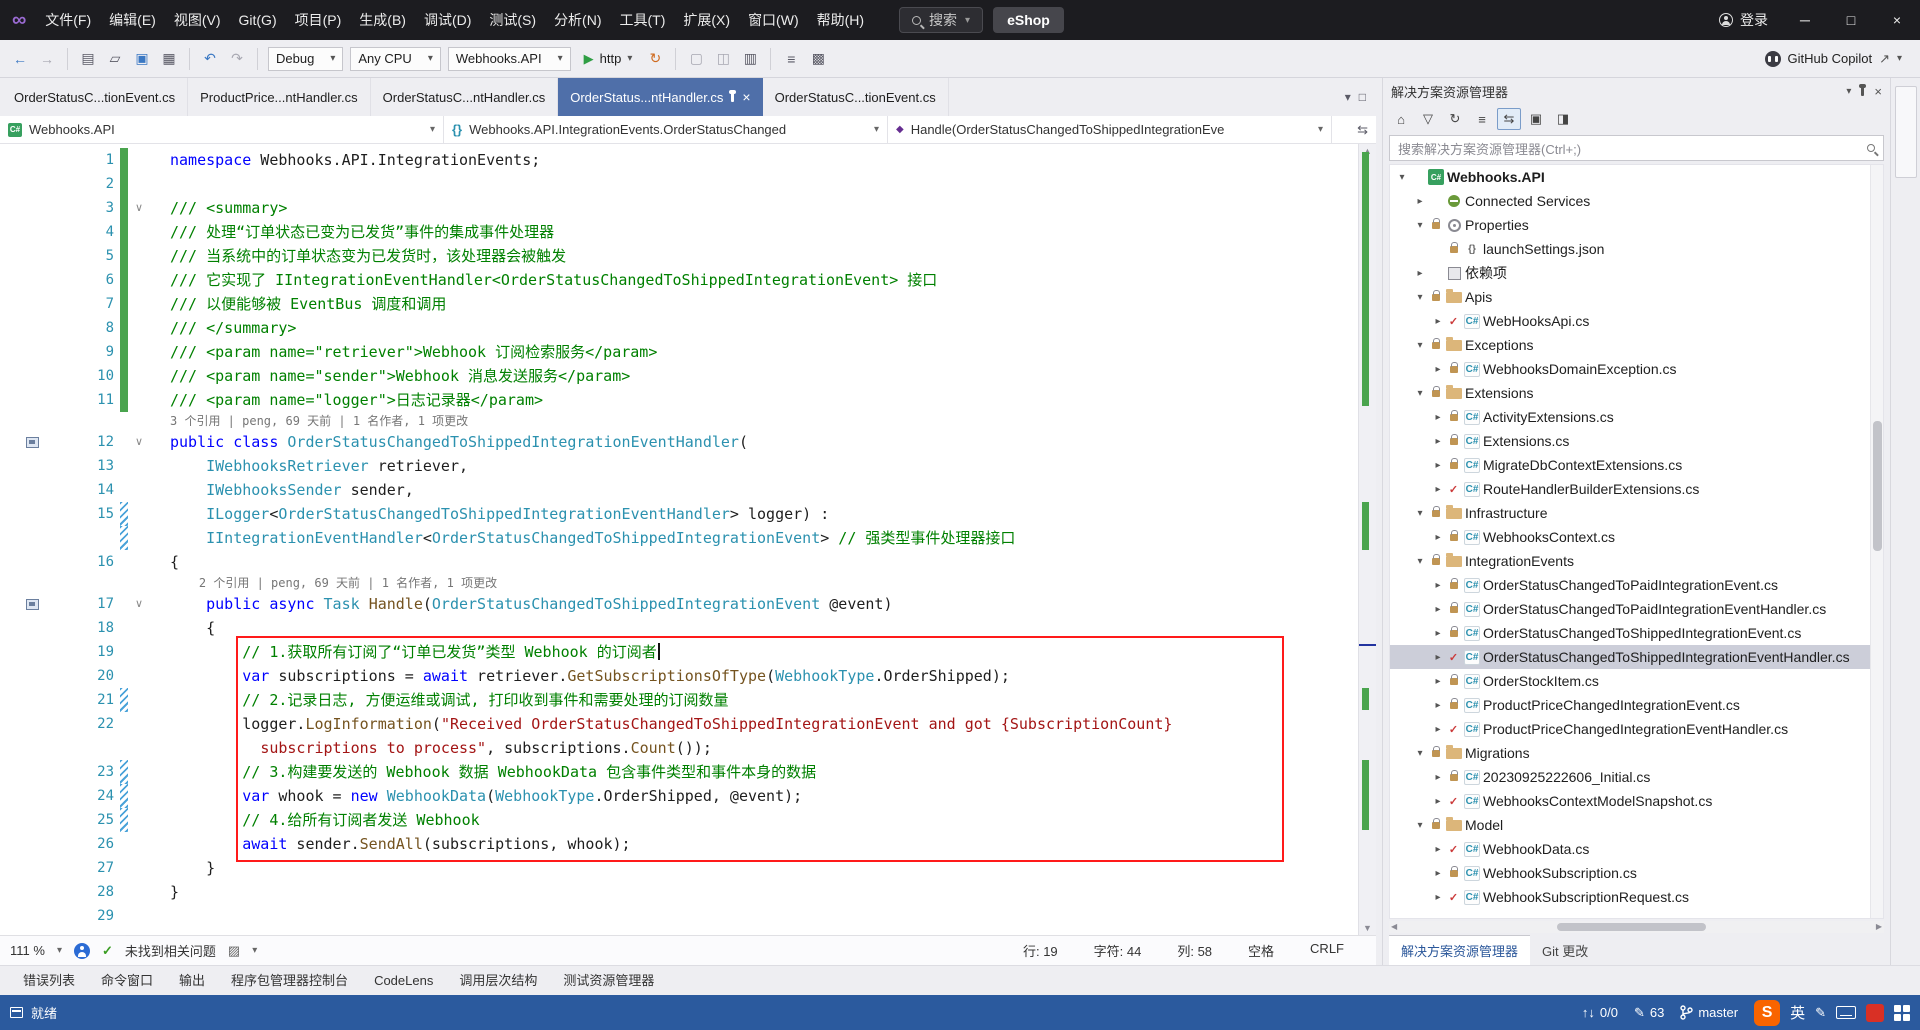 This screenshot has width=1920, height=1030. Describe the element at coordinates (382, 20) in the screenshot. I see `menu-item: 生成(B)` at that location.